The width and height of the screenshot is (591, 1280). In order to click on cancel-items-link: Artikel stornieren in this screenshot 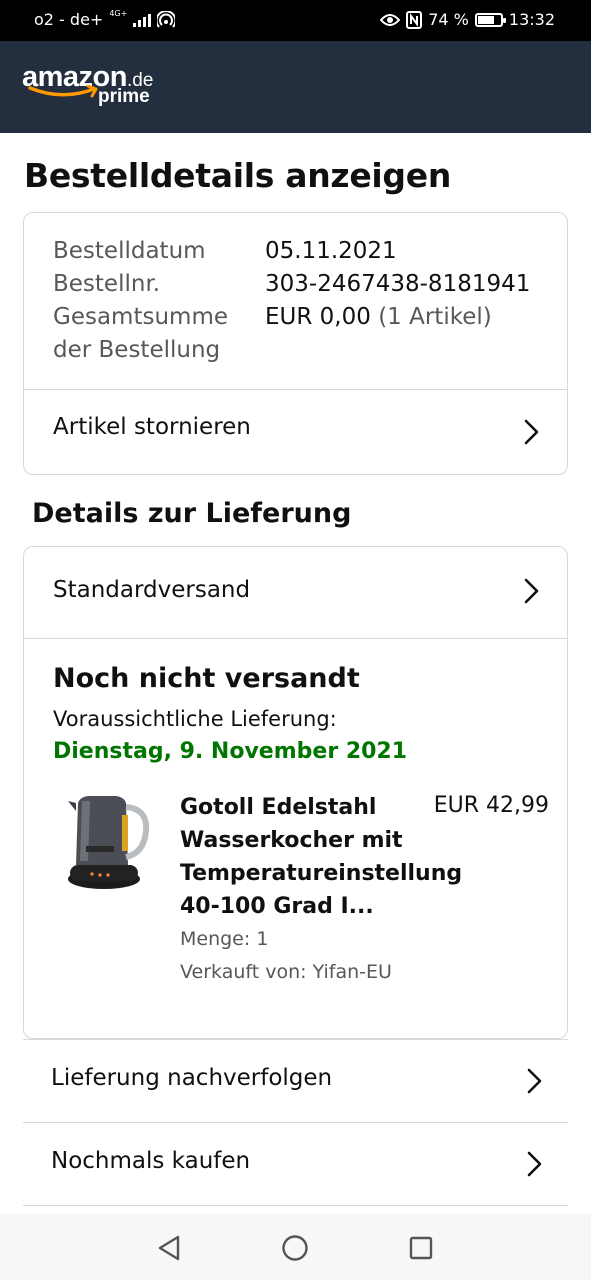, I will do `click(295, 432)`.